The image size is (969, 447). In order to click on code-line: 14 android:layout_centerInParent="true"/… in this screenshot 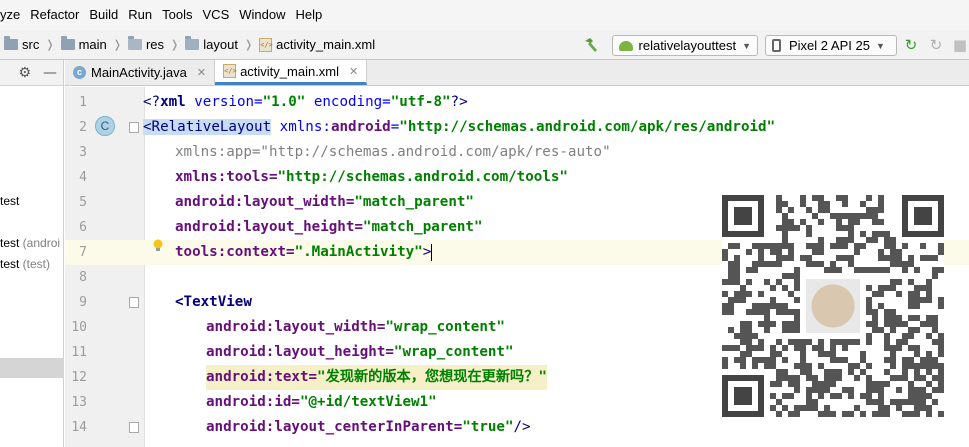, I will do `click(517, 427)`.